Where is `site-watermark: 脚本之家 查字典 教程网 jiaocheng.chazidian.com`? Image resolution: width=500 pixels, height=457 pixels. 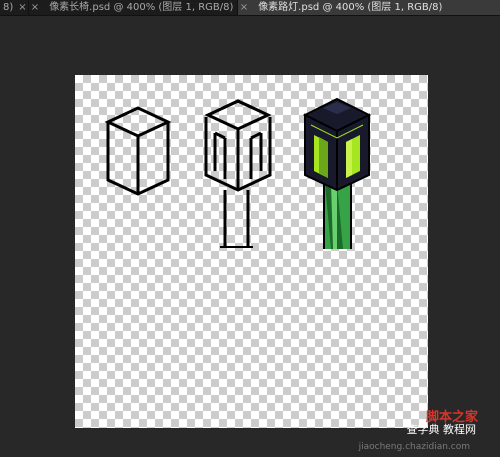 site-watermark: 脚本之家 查字典 教程网 jiaocheng.chazidian.com is located at coordinates (413, 425).